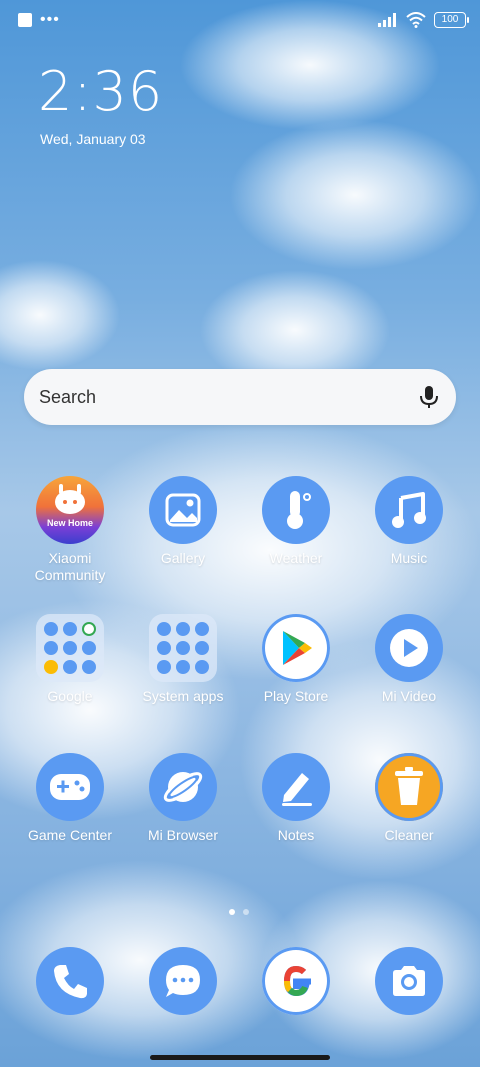 The image size is (480, 1067). Describe the element at coordinates (183, 648) in the screenshot. I see `system-apps-folder-icon` at that location.